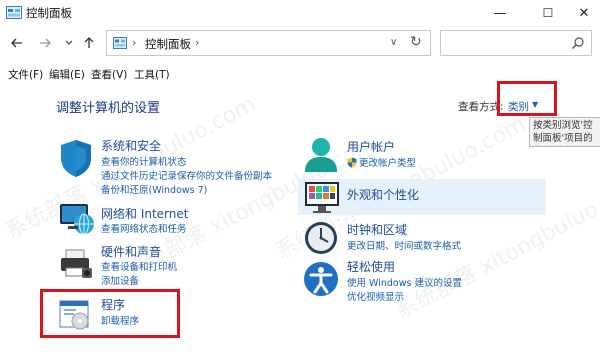  I want to click on address-row: › 控制面板 › ∨ ↻, so click(300, 44).